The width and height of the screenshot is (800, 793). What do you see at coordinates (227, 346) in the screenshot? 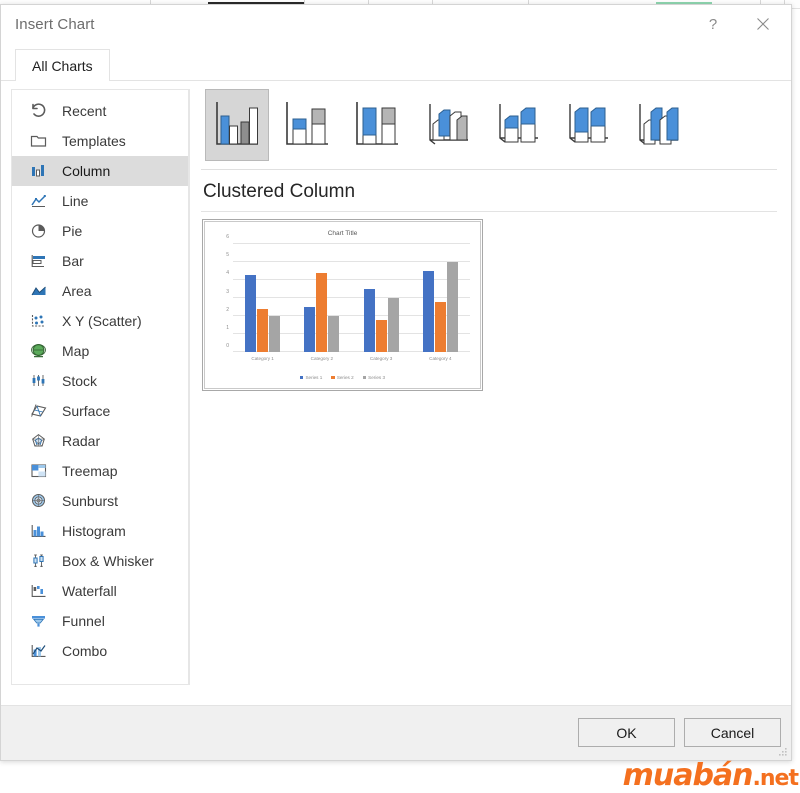
I see `chart-y-tick-label: 0` at bounding box center [227, 346].